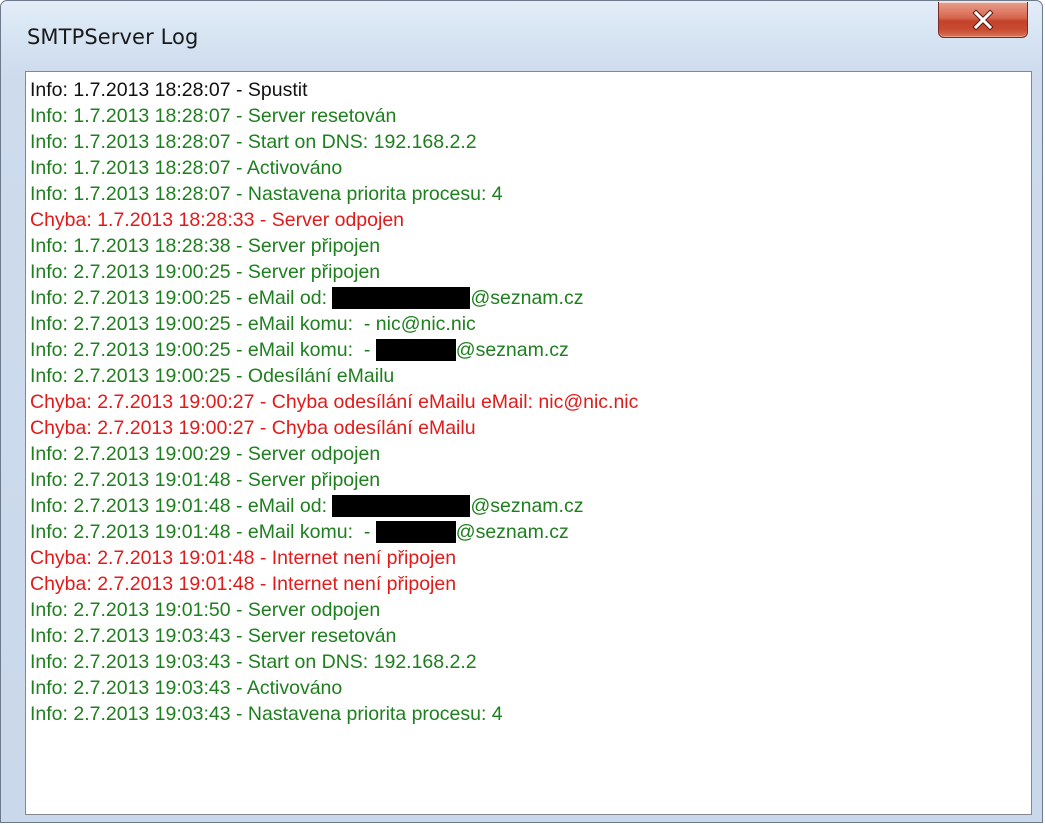 This screenshot has height=825, width=1045. I want to click on title-bar: SMTPServer Log, so click(521, 33).